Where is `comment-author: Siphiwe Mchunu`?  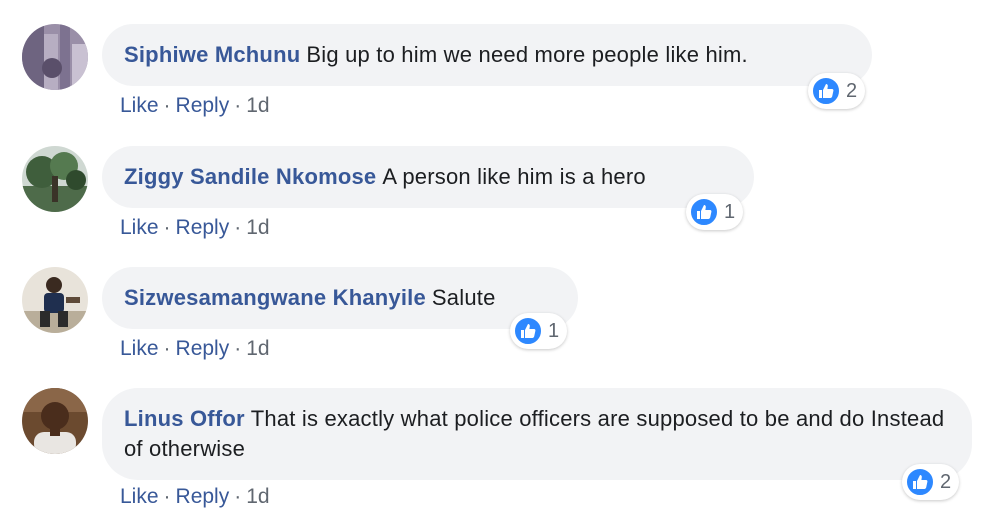
comment-author: Siphiwe Mchunu is located at coordinates (212, 54).